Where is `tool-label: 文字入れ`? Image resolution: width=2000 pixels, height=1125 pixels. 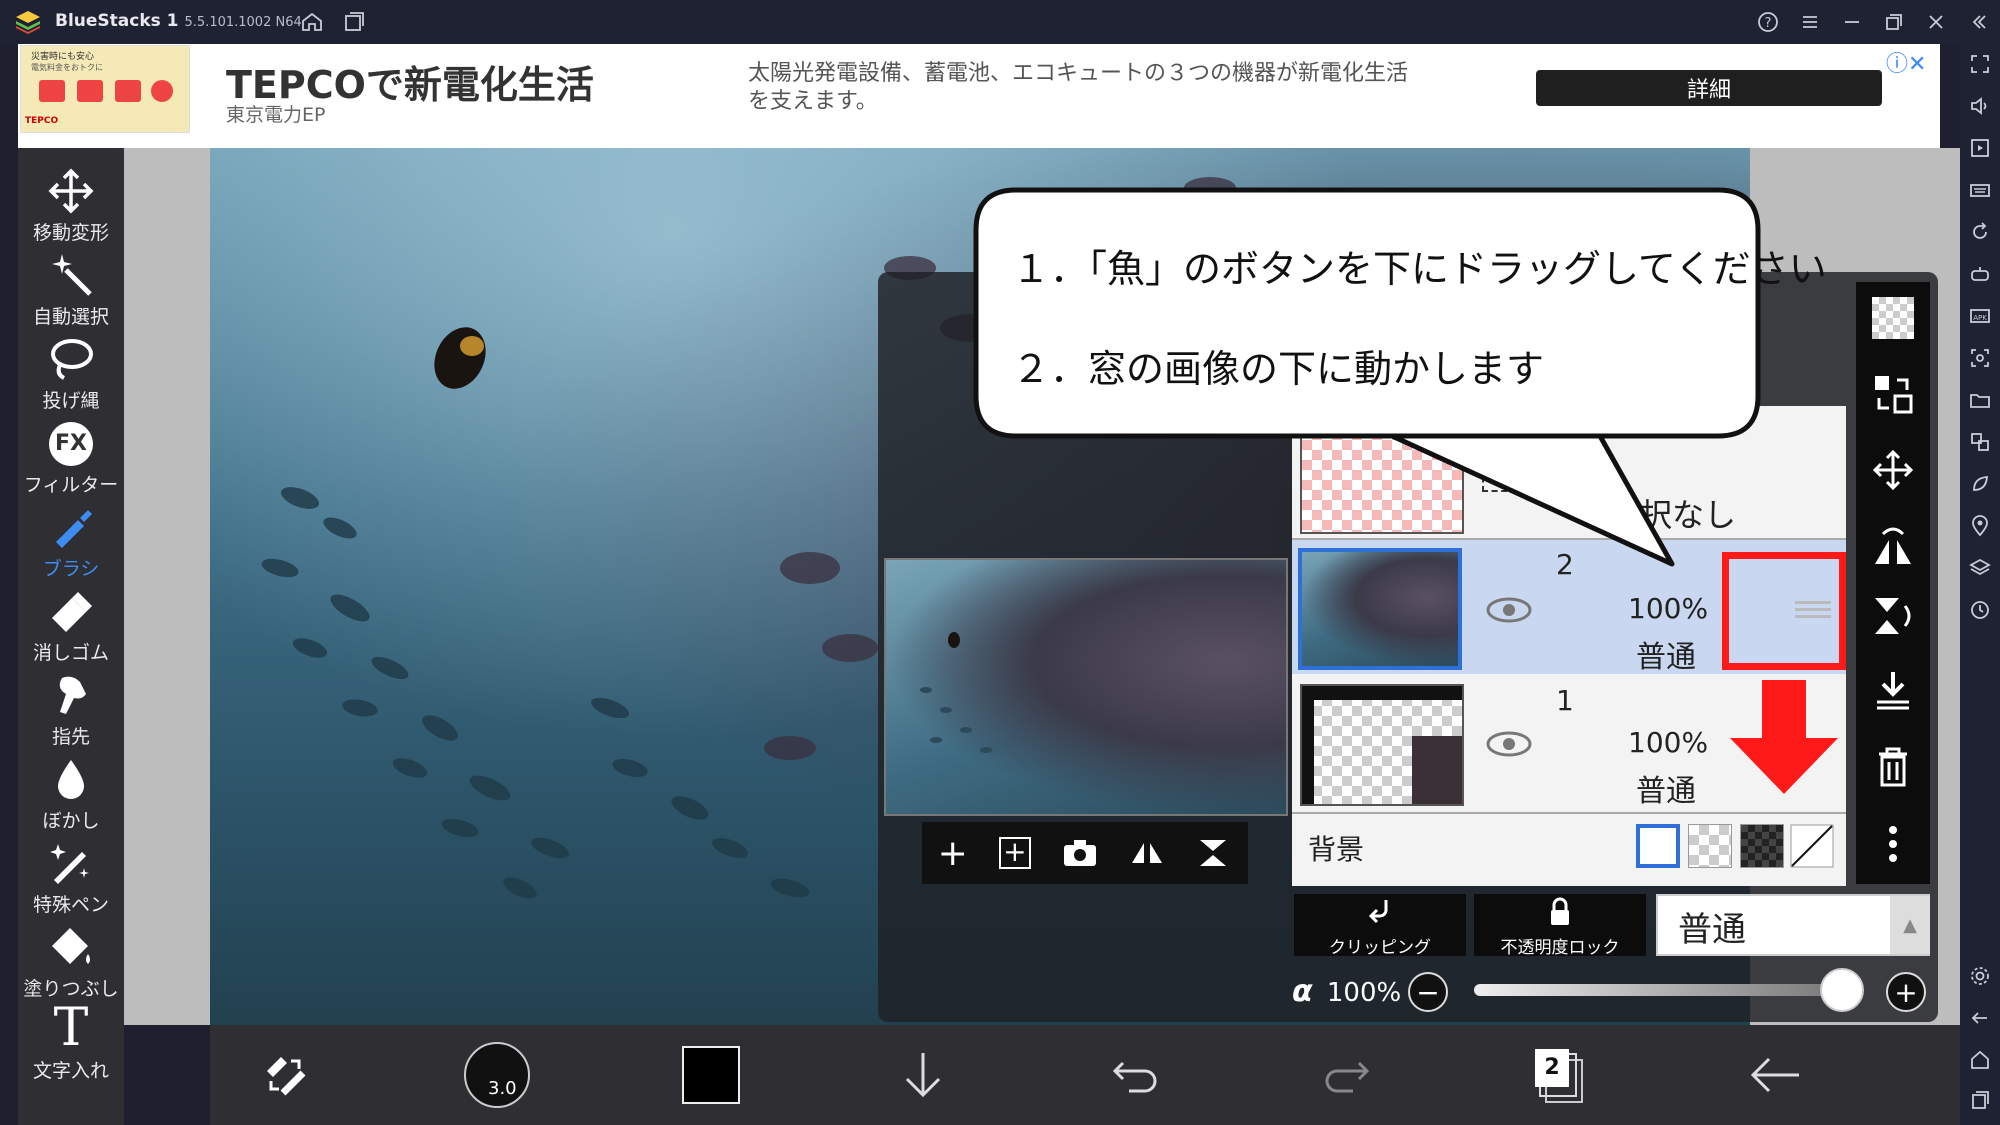
tool-label: 文字入れ is located at coordinates (70, 1071).